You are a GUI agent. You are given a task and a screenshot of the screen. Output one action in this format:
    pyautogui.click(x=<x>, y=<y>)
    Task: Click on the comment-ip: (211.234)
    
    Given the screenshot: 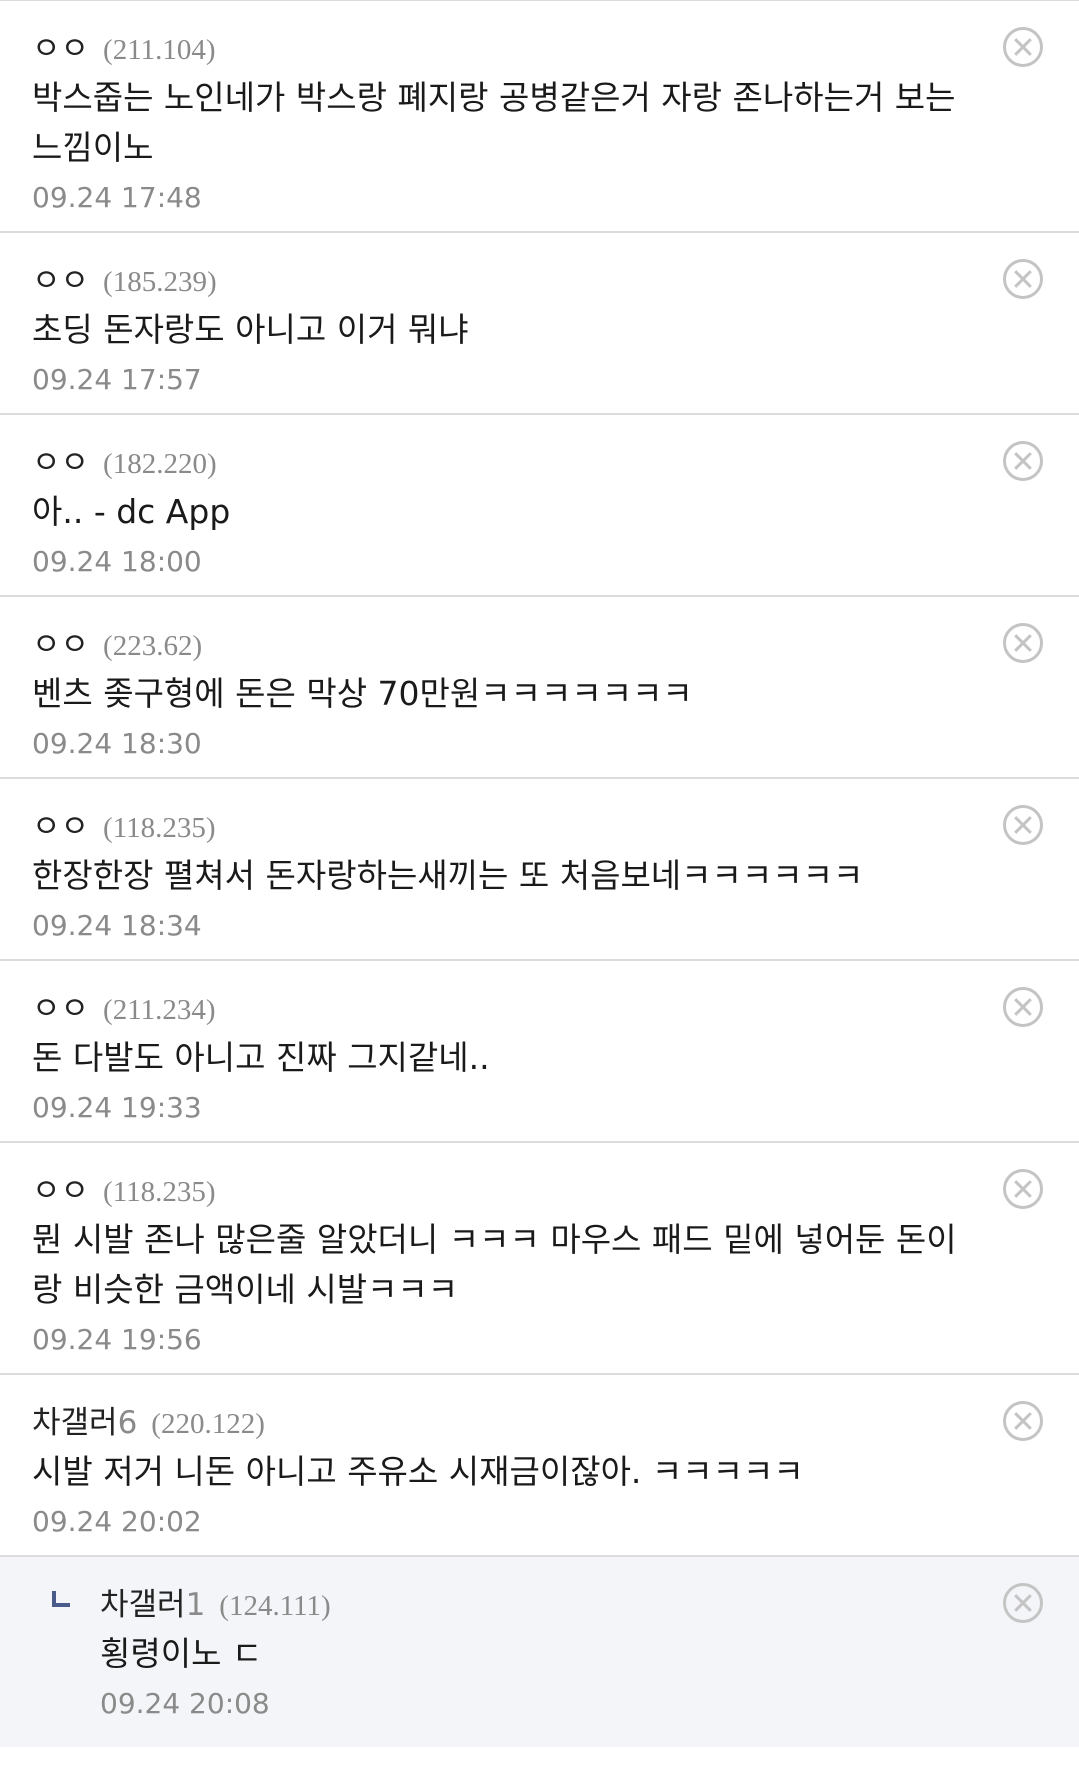 What is the action you would take?
    pyautogui.click(x=159, y=1010)
    